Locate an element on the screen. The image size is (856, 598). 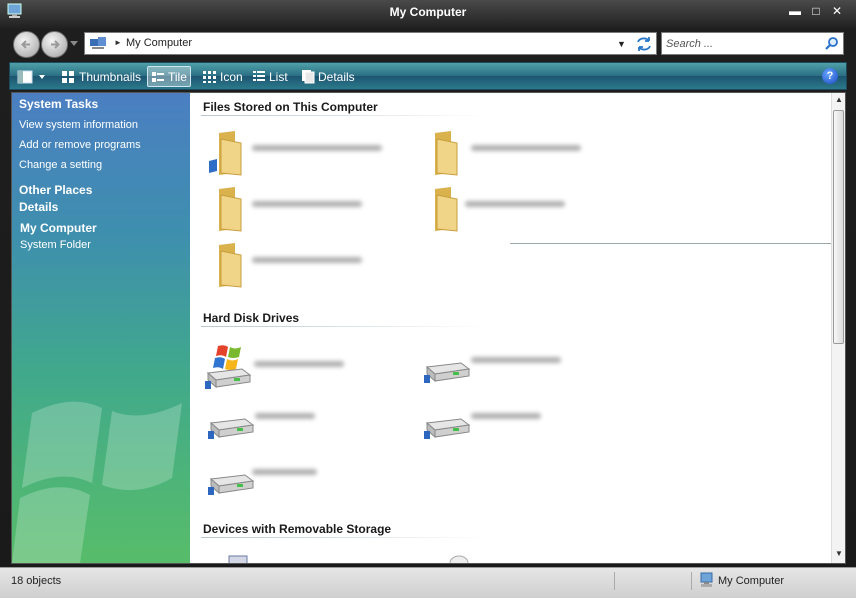
thumbnails-icon is located at coordinates (68, 76).